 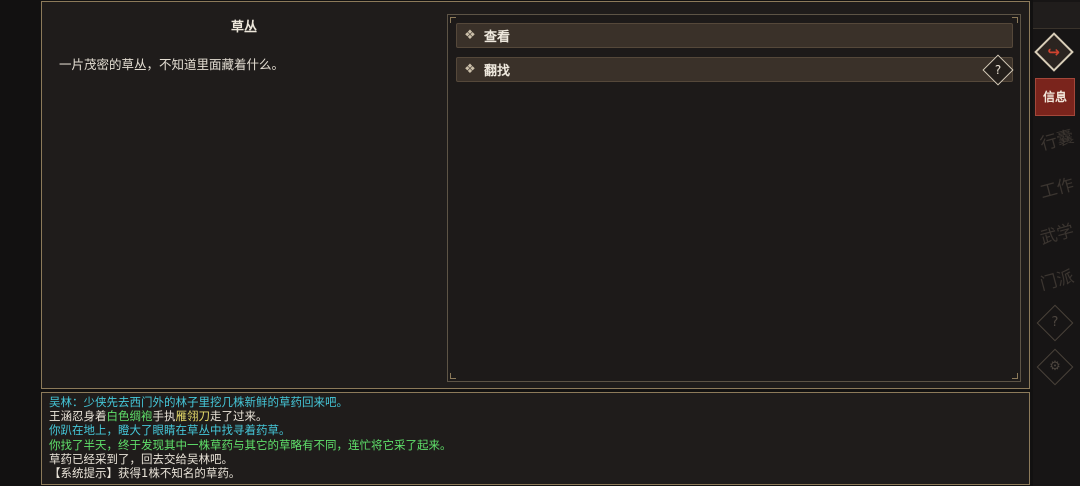 I want to click on back-arrow-icon: ↪, so click(x=1053, y=51).